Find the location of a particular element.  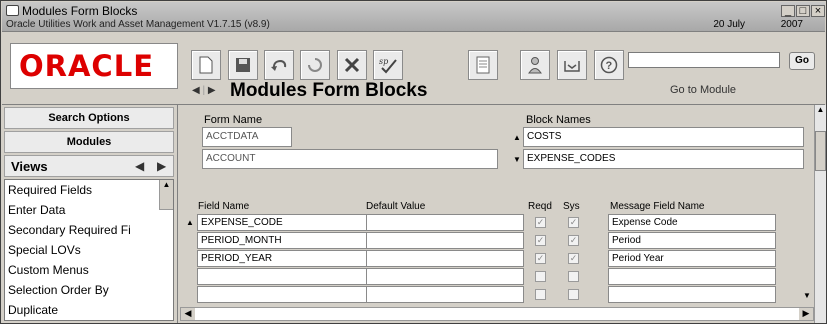

help-icon: ? is located at coordinates (609, 65).